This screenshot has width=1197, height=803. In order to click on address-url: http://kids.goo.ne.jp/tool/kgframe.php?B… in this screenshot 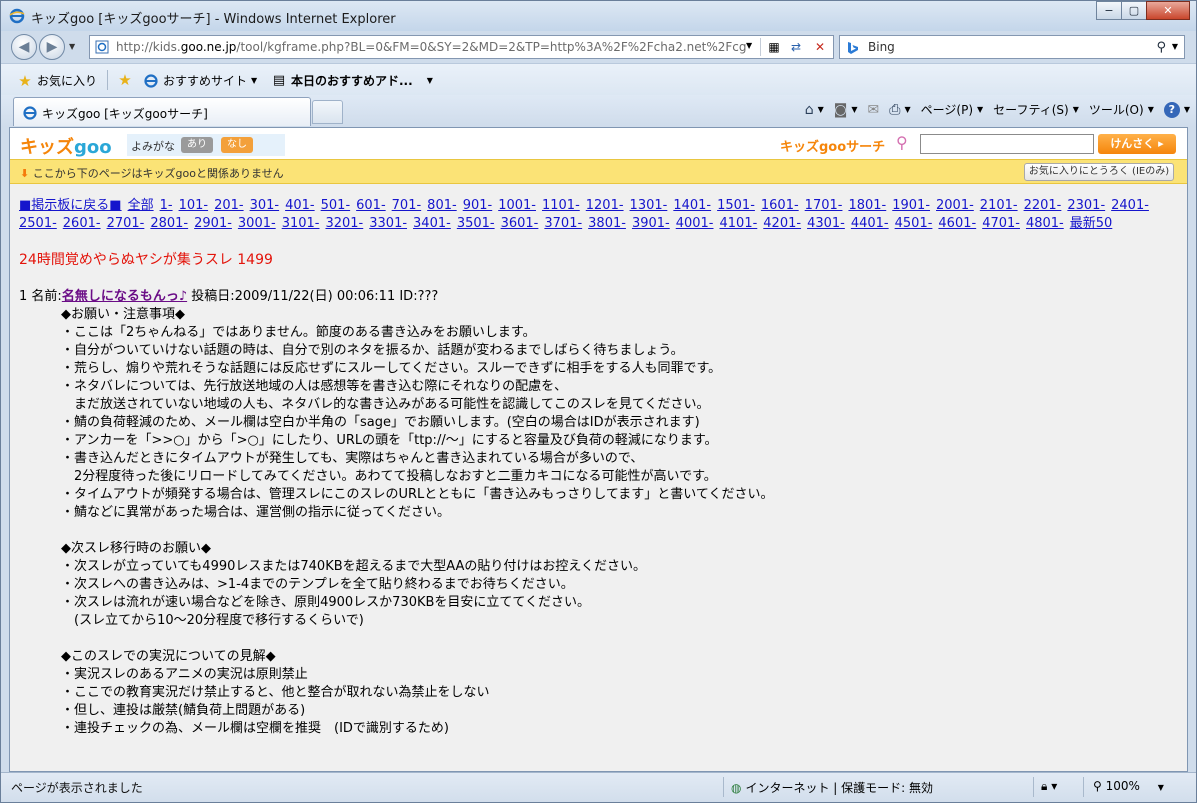, I will do `click(431, 47)`.